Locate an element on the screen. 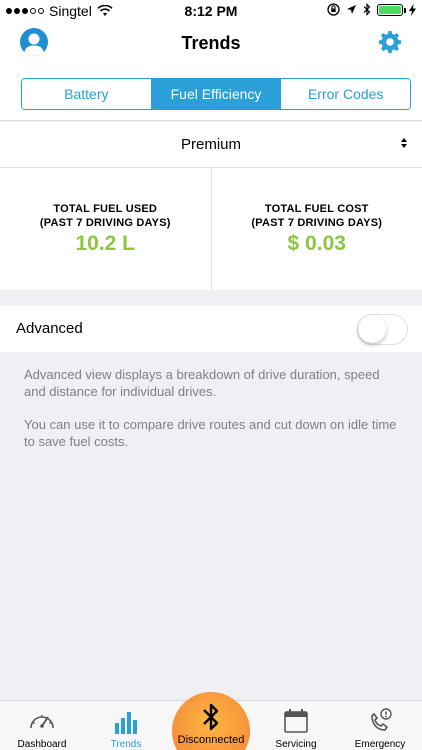 The image size is (422, 750). segment-container: Battery Fuel Efficiency Error Codes is located at coordinates (211, 93).